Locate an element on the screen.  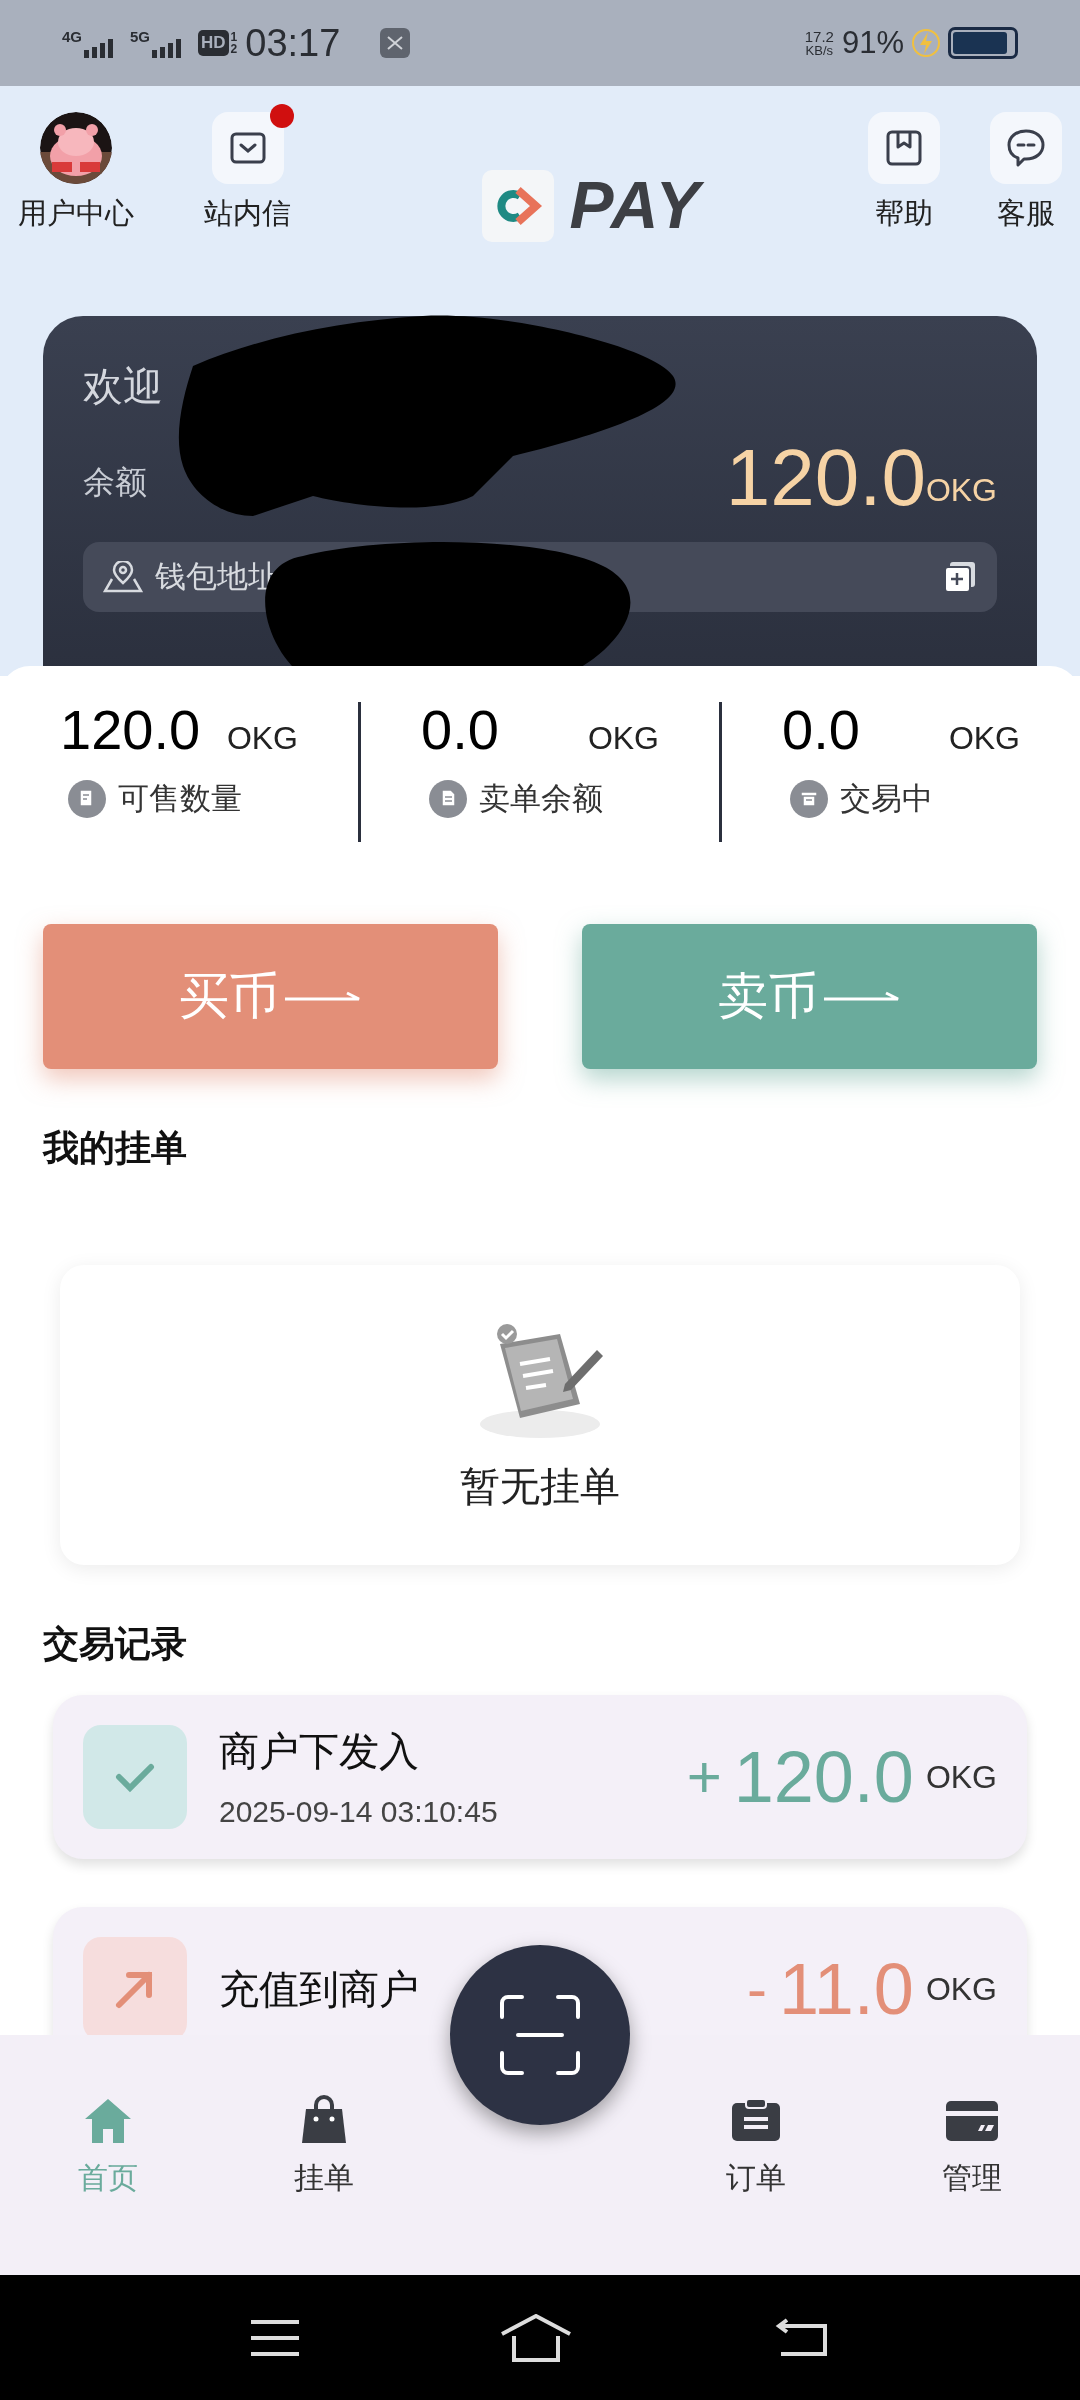
empty-text: 暂无挂单 is located at coordinates (540, 1486).